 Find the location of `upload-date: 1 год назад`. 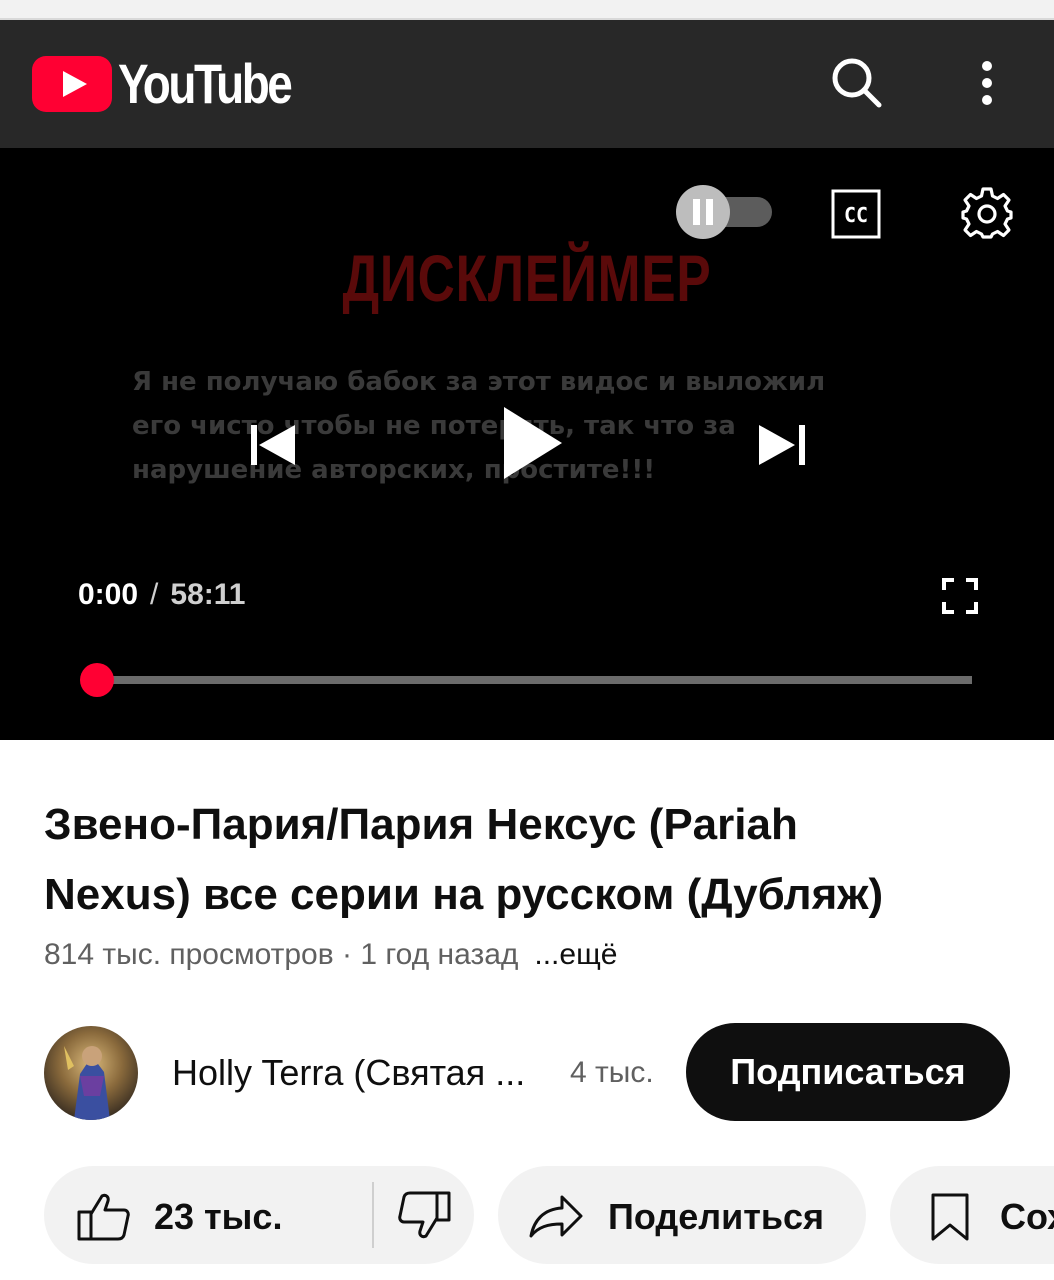

upload-date: 1 год назад is located at coordinates (439, 954).